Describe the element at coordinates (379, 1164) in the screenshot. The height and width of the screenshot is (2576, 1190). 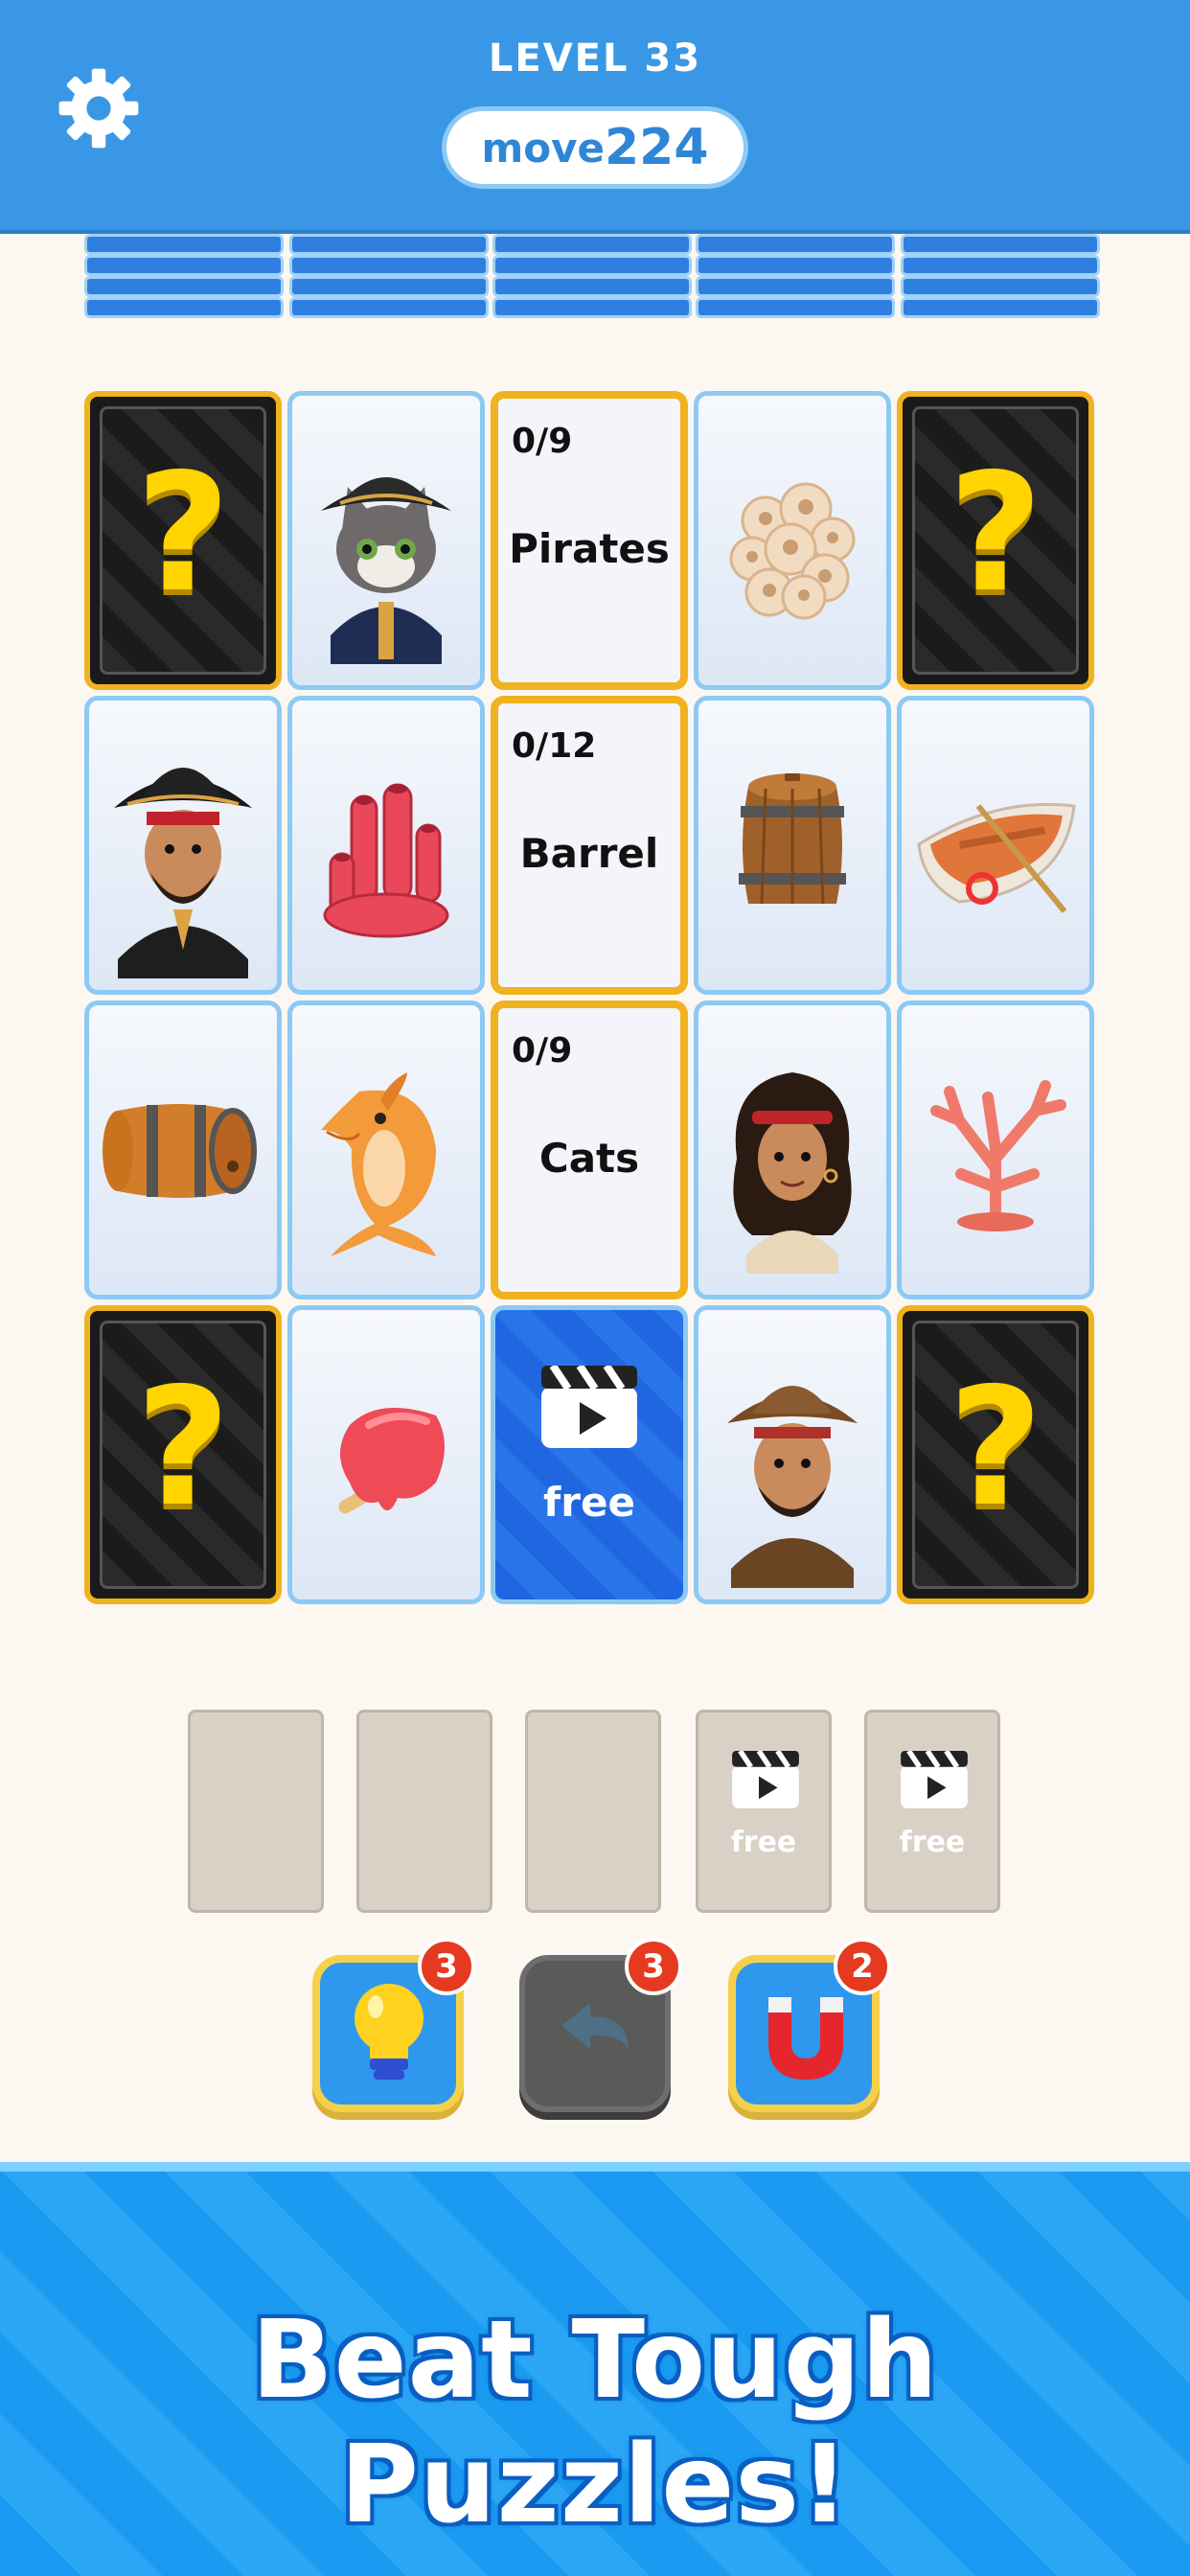
I see `dolphin-icon` at that location.